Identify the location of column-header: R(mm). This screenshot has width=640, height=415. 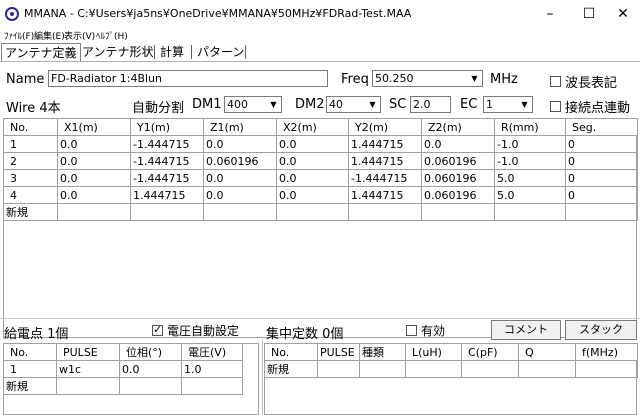
(530, 127).